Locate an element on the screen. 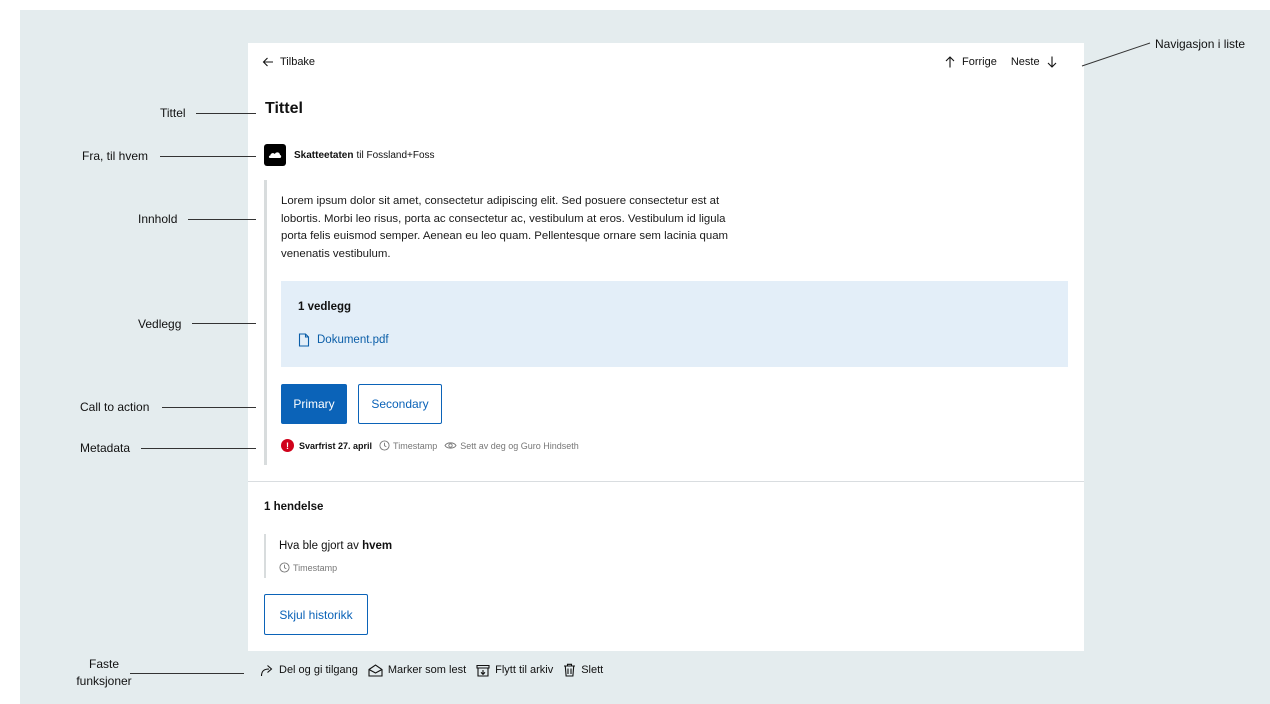 The width and height of the screenshot is (1270, 704). document-icon is located at coordinates (304, 340).